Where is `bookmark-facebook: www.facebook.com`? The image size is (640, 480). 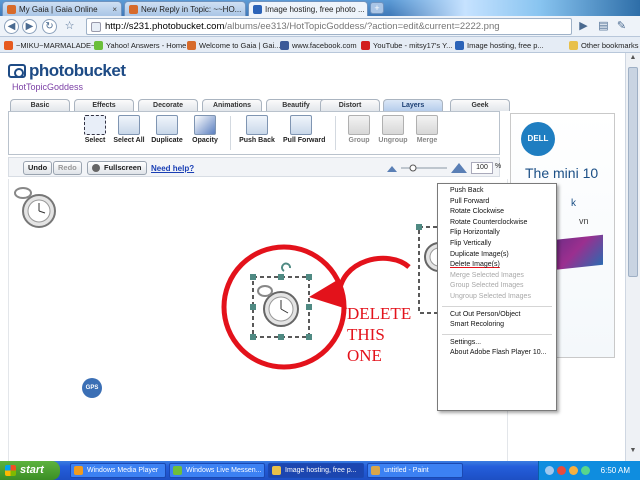 bookmark-facebook: www.facebook.com is located at coordinates (318, 45).